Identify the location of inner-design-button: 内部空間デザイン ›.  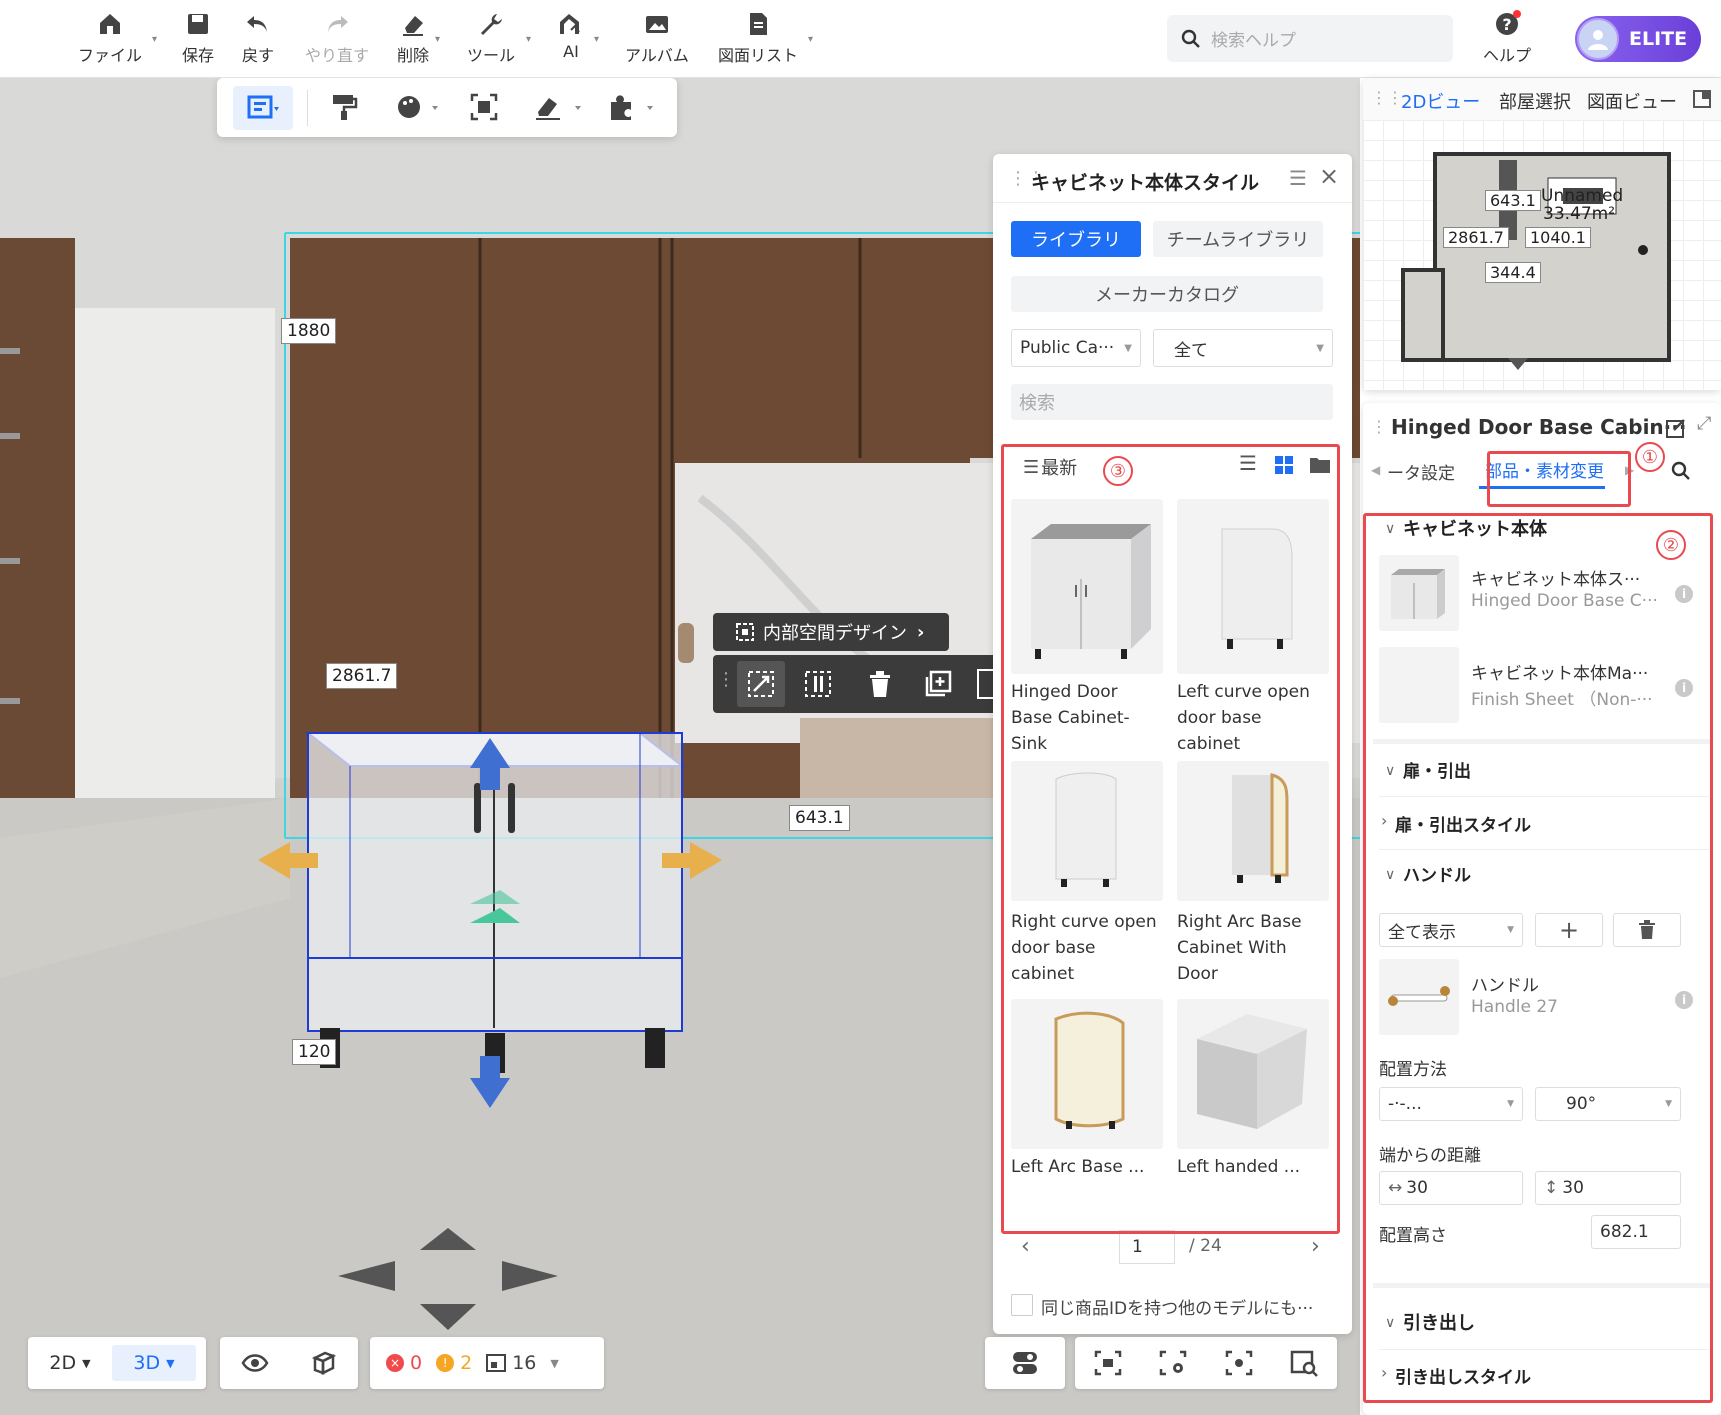
(831, 632).